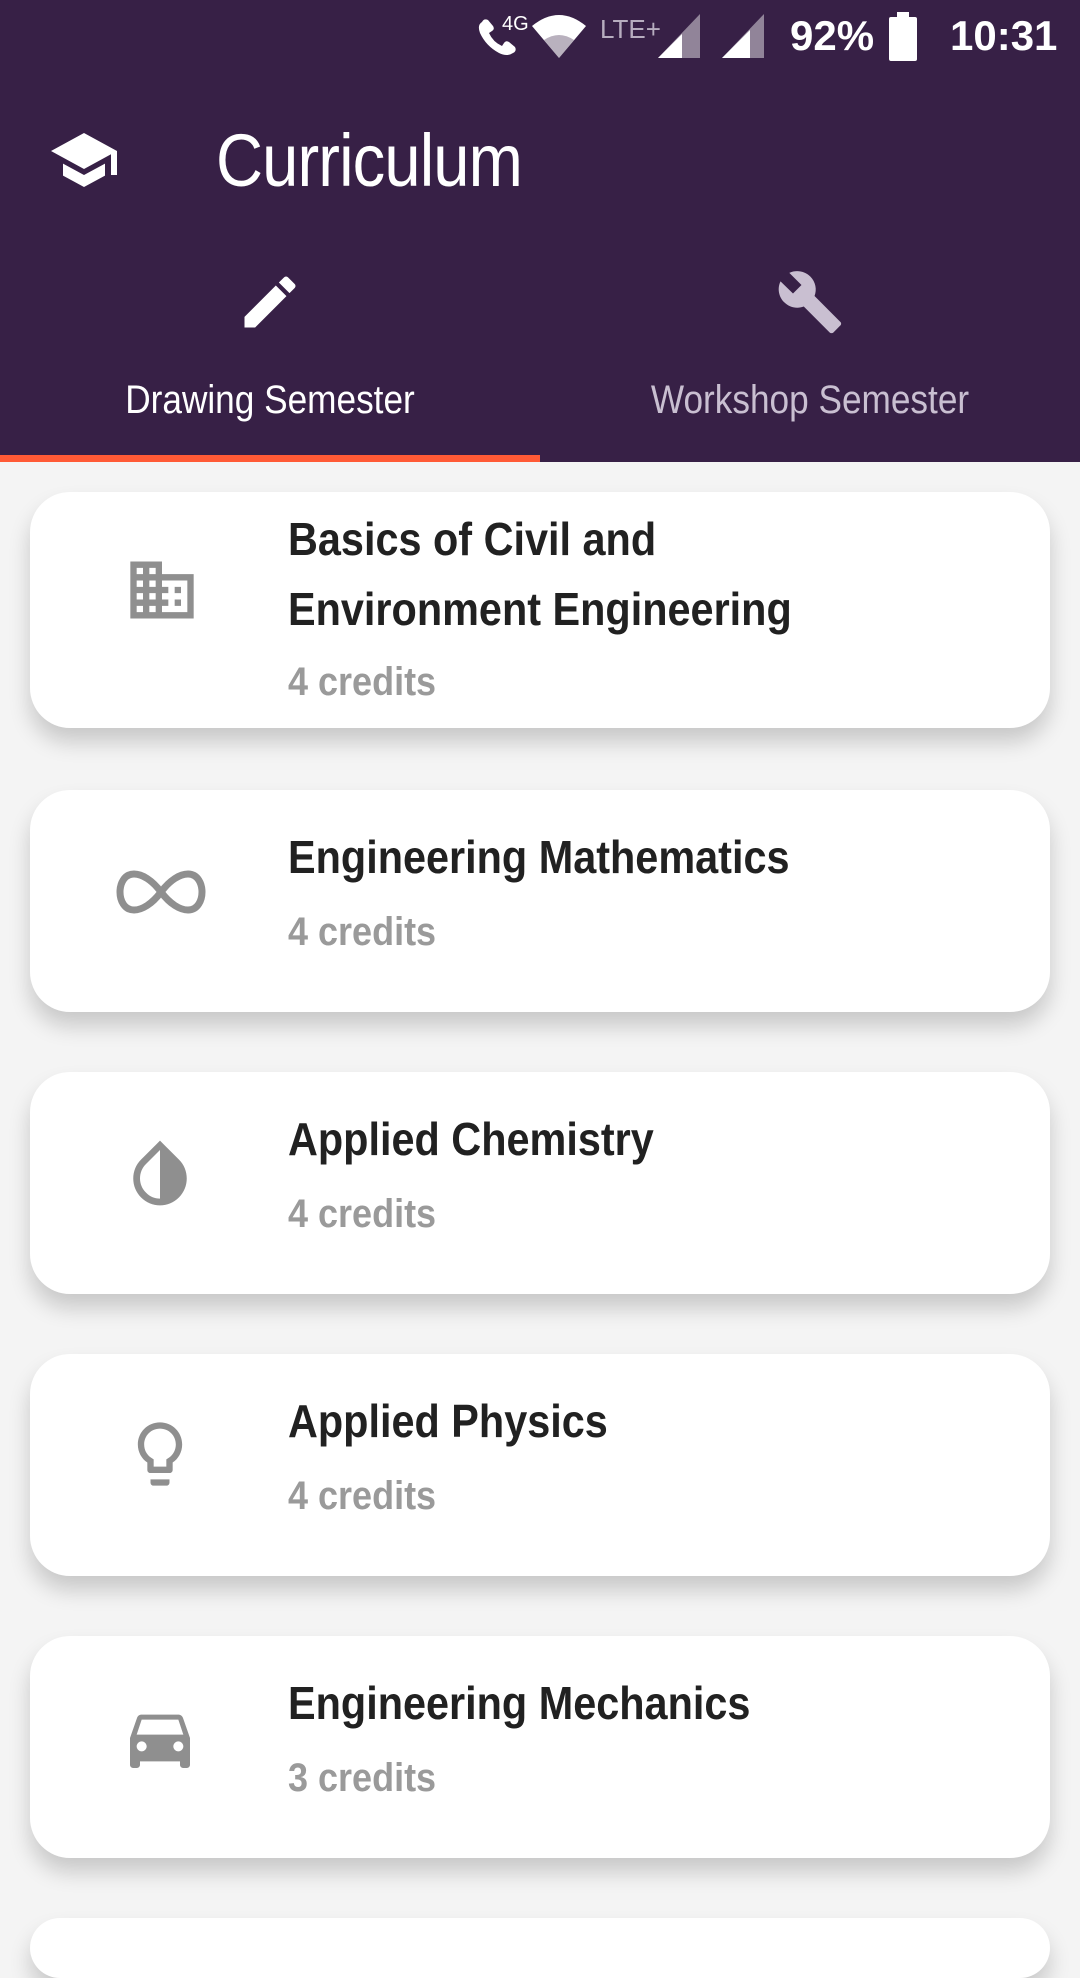 The width and height of the screenshot is (1080, 1978). Describe the element at coordinates (84, 160) in the screenshot. I see `school-cap-icon` at that location.